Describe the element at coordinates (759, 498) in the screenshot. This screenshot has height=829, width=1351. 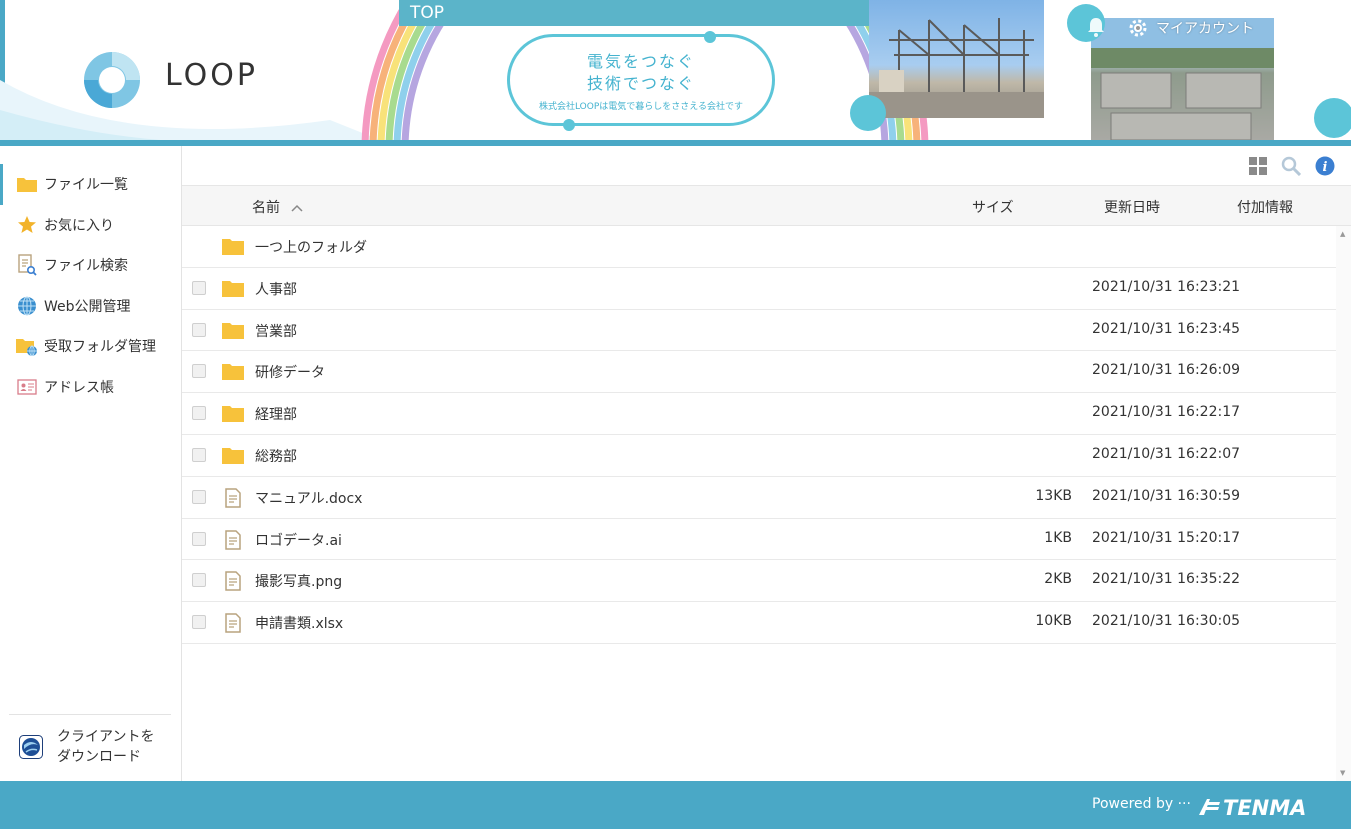
I see `table-row: マニュアル.docx 13KB 2021/10/31 16:30:59` at that location.